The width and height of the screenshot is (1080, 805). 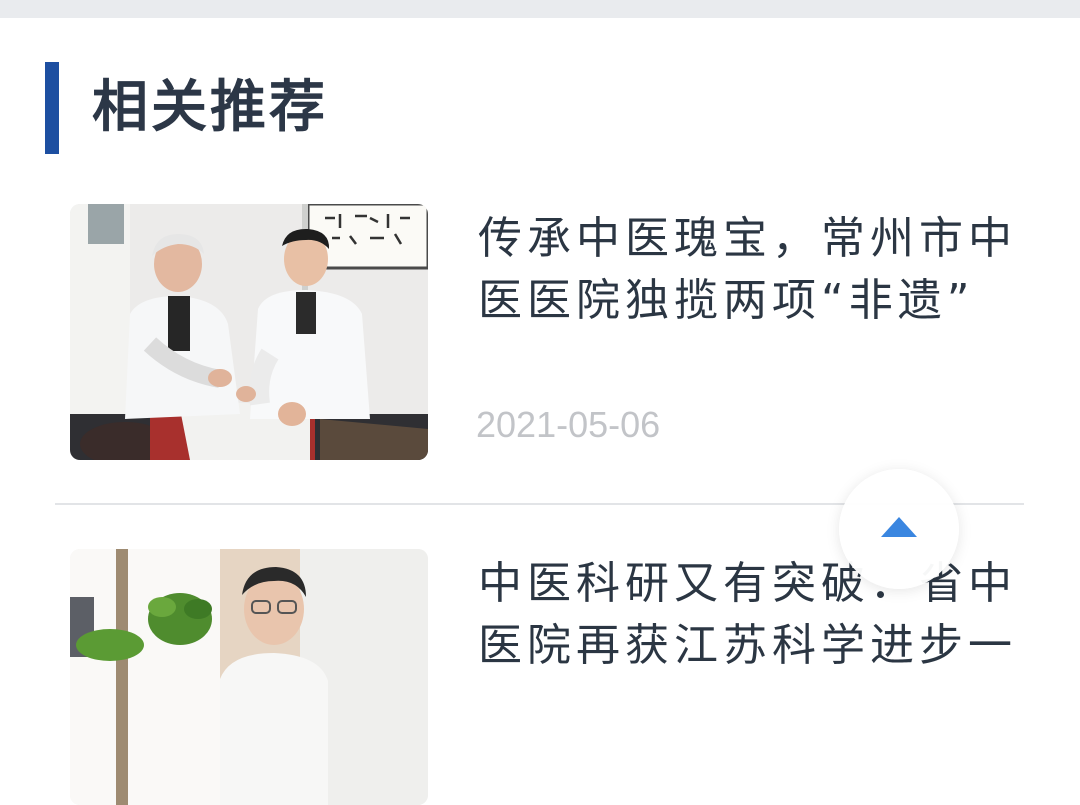 I want to click on top-bar-strip, so click(x=540, y=9).